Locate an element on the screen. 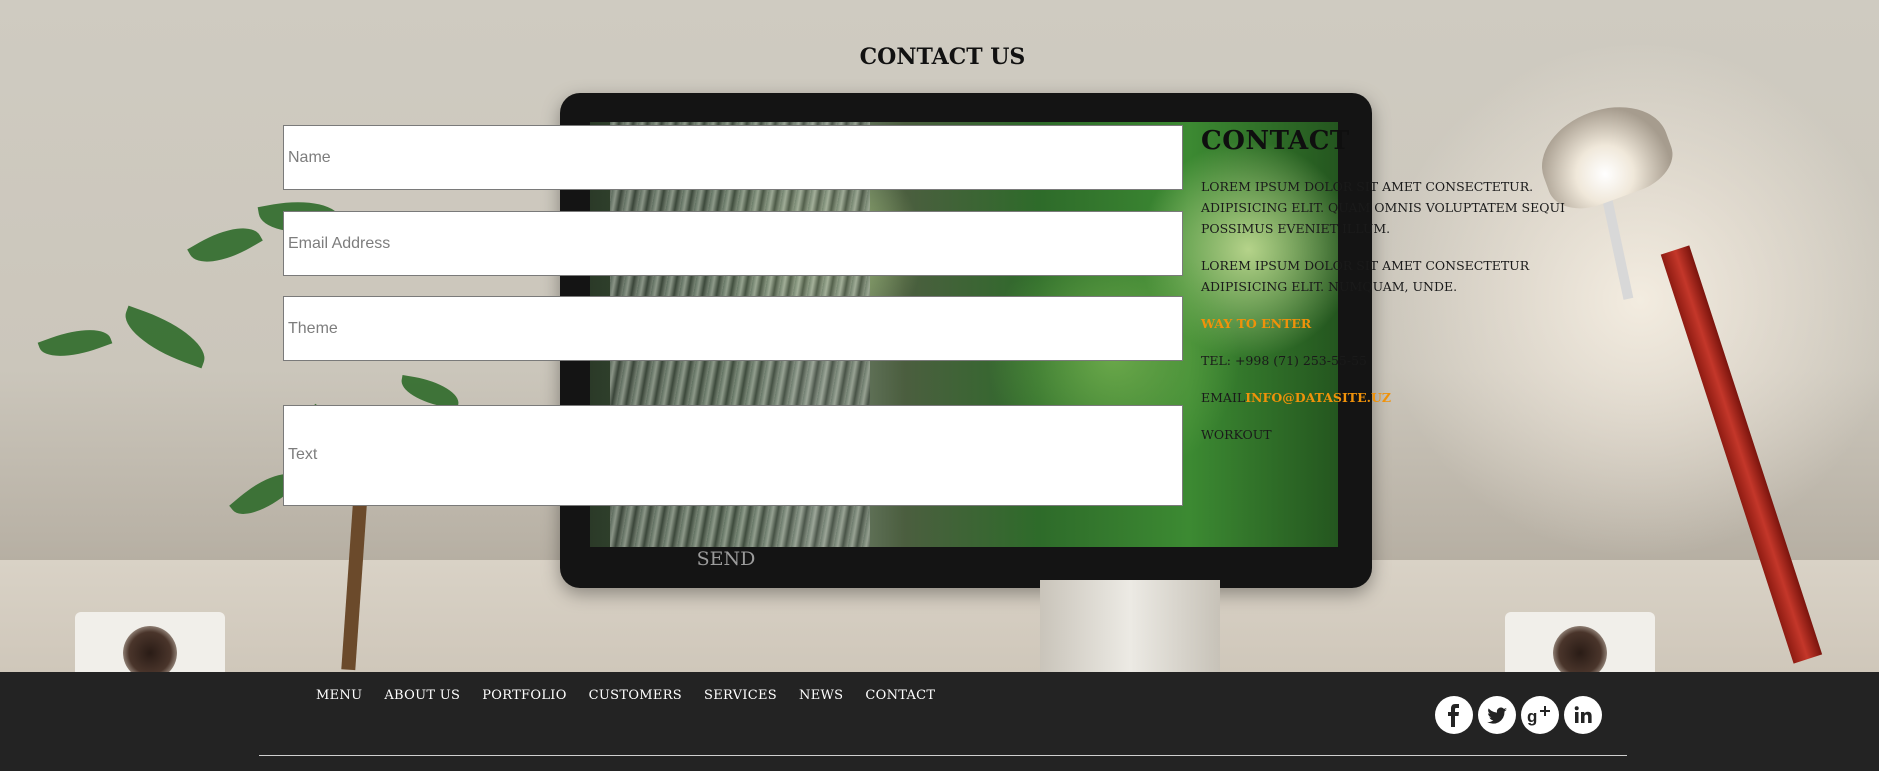  workout-text: WORKOUT is located at coordinates (1236, 434).